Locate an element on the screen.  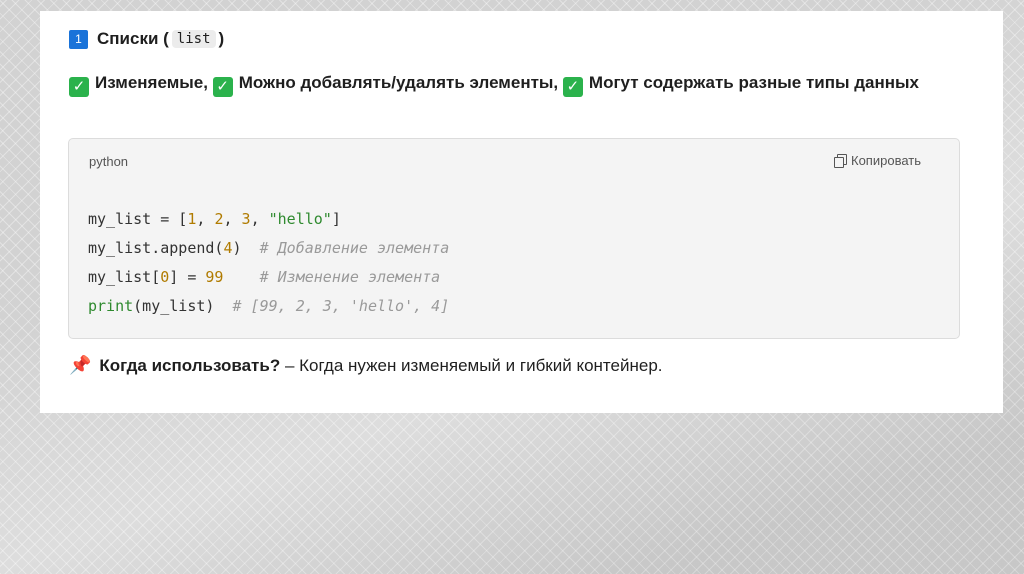
section-heading: 1 Списки ( list ) is located at coordinates (146, 39).